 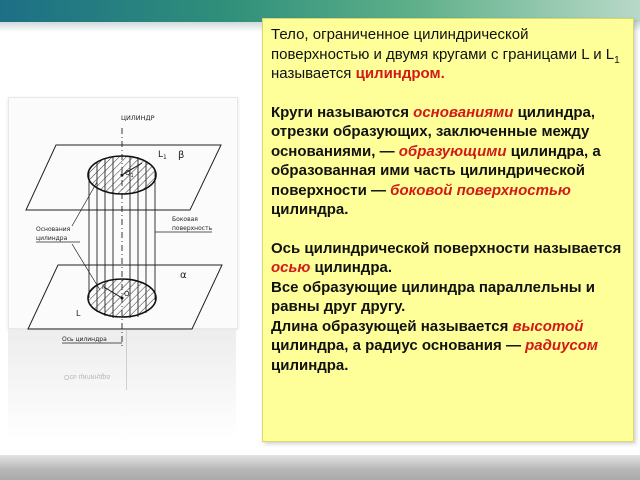 I want to click on term-cylinder: цилиндром., so click(x=400, y=73).